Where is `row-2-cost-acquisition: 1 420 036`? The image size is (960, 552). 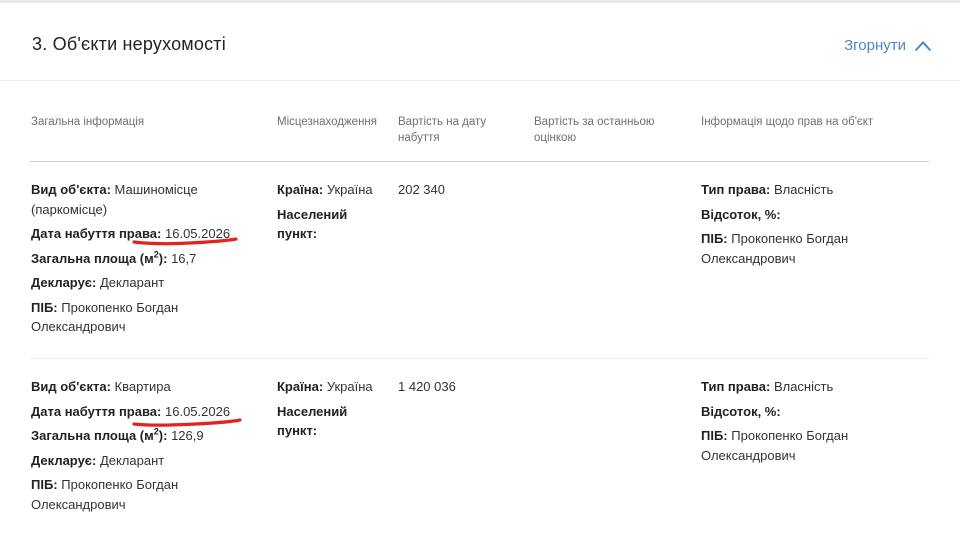 row-2-cost-acquisition: 1 420 036 is located at coordinates (427, 386).